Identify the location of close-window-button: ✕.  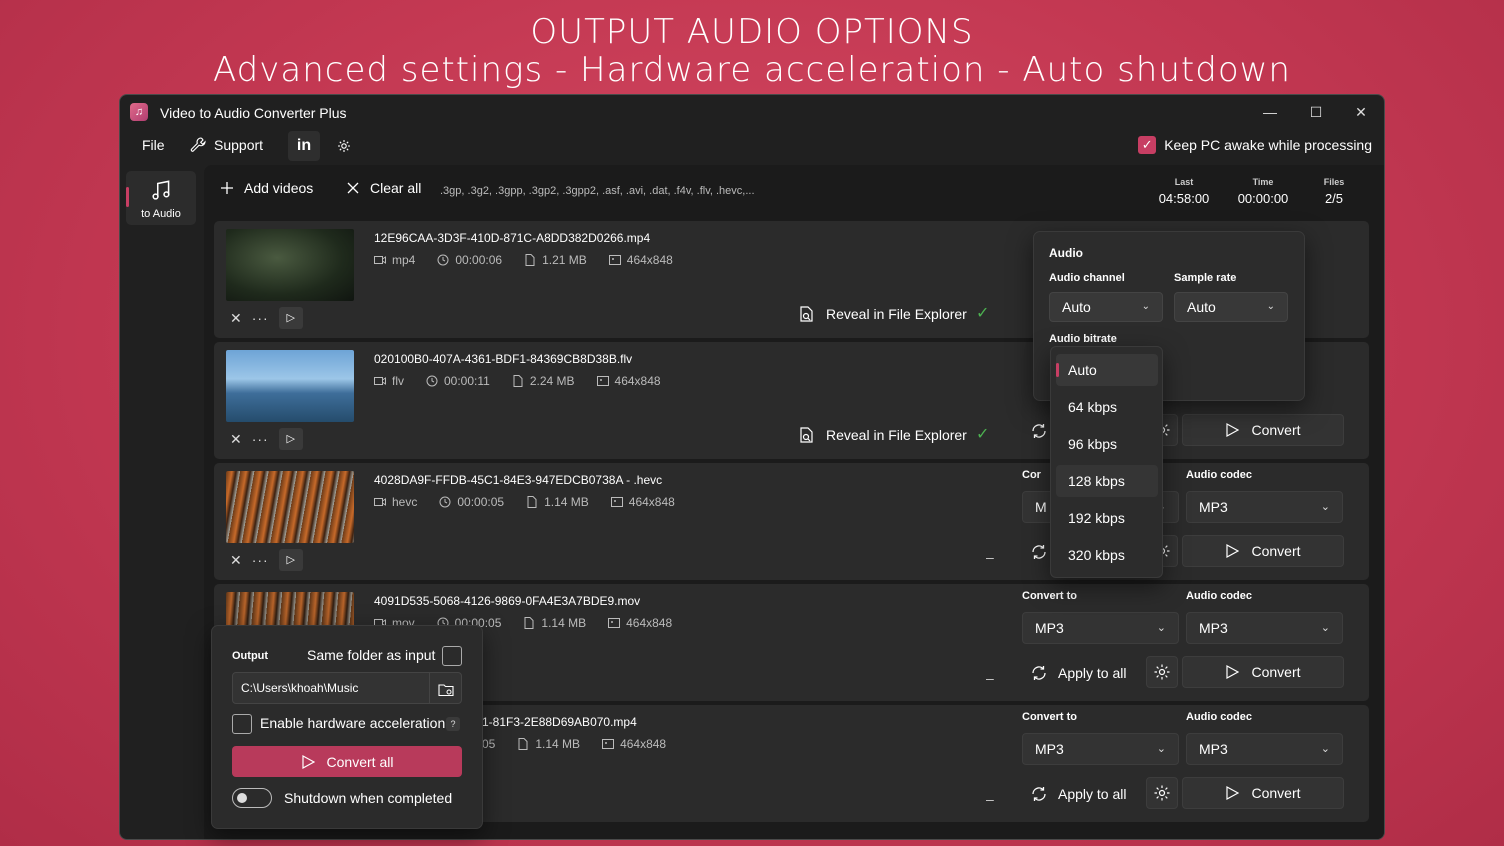
(1361, 112).